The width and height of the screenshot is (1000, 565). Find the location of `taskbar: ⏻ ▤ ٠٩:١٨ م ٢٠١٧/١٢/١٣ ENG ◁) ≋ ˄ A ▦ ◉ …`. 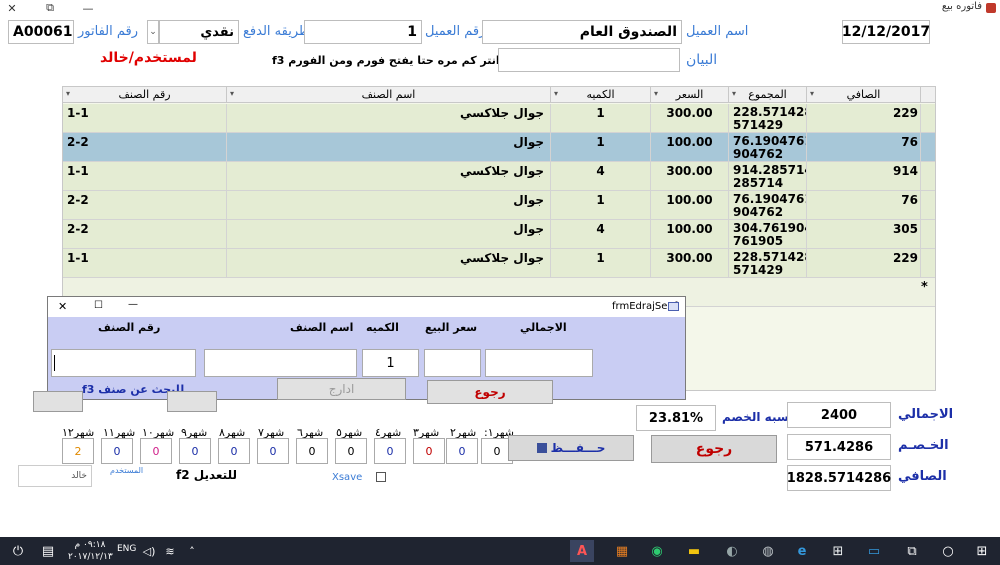

taskbar: ⏻ ▤ ٠٩:١٨ م ٢٠١٧/١٢/١٣ ENG ◁) ≋ ˄ A ▦ ◉ … is located at coordinates (500, 551).